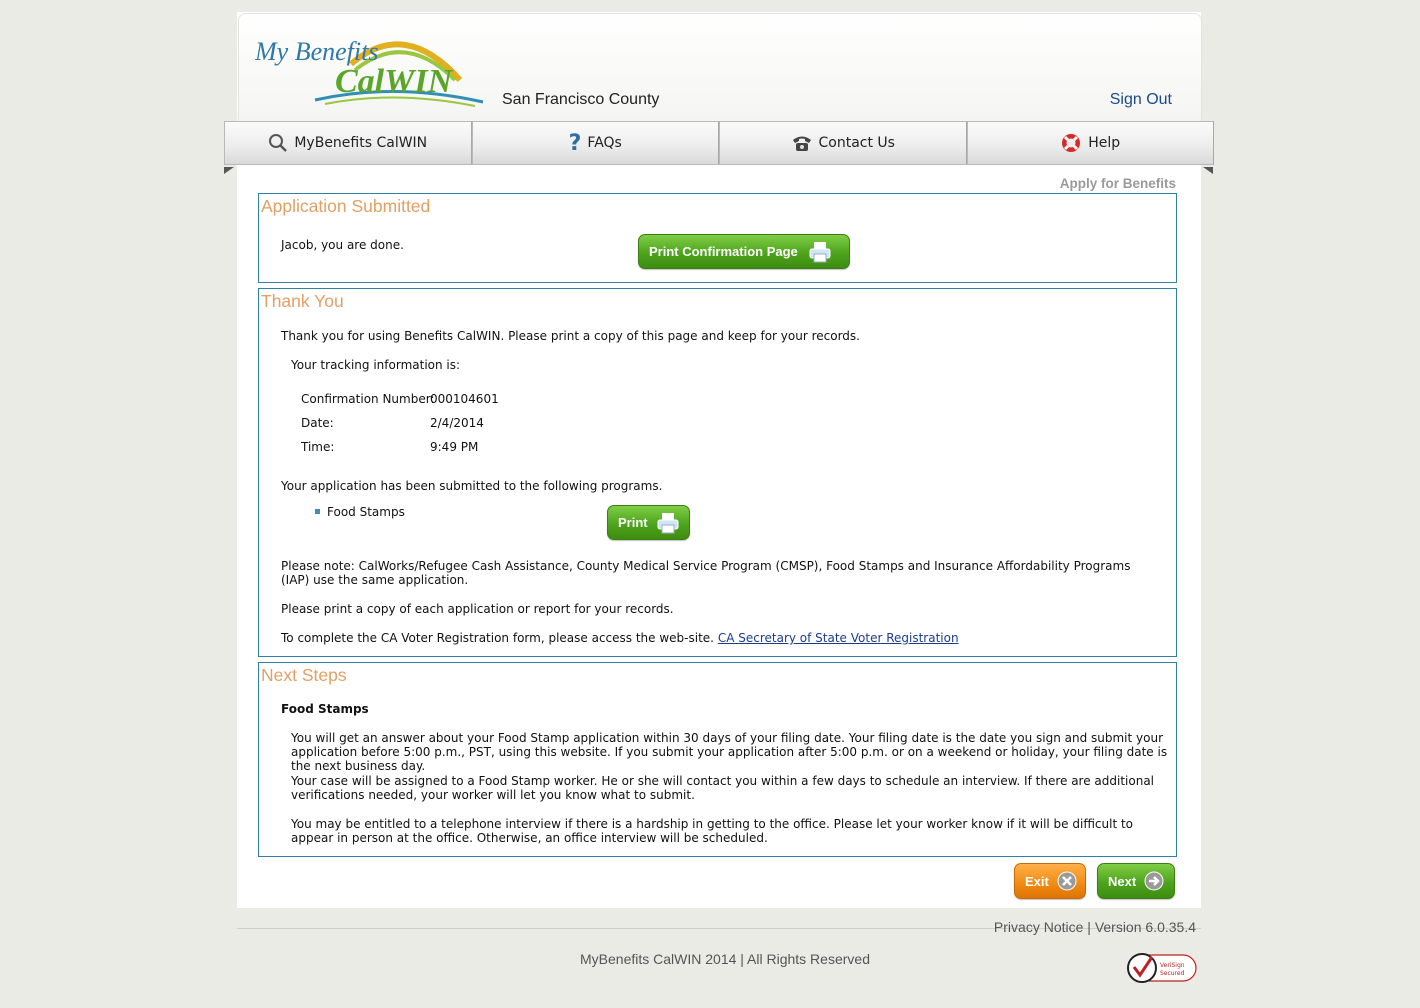  I want to click on panel-title: Next Steps, so click(304, 675).